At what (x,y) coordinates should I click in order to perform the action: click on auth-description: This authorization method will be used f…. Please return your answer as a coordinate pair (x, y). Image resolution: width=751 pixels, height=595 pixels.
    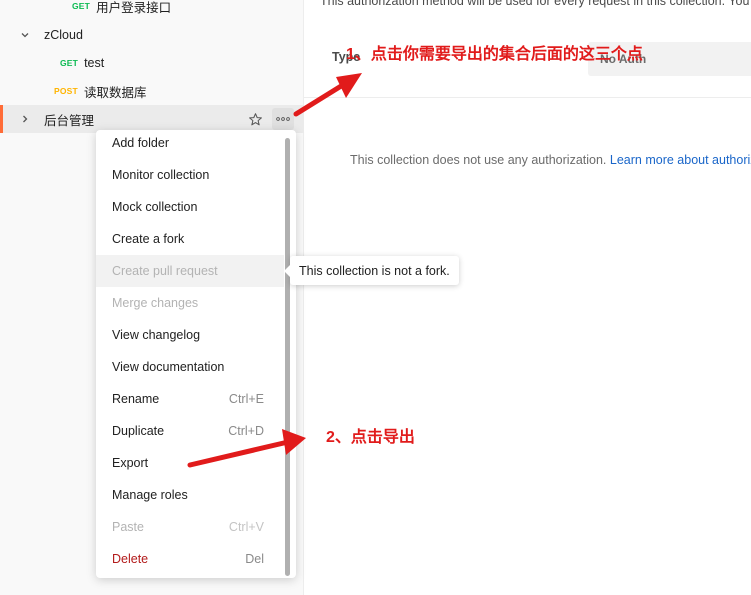
    Looking at the image, I should click on (535, 4).